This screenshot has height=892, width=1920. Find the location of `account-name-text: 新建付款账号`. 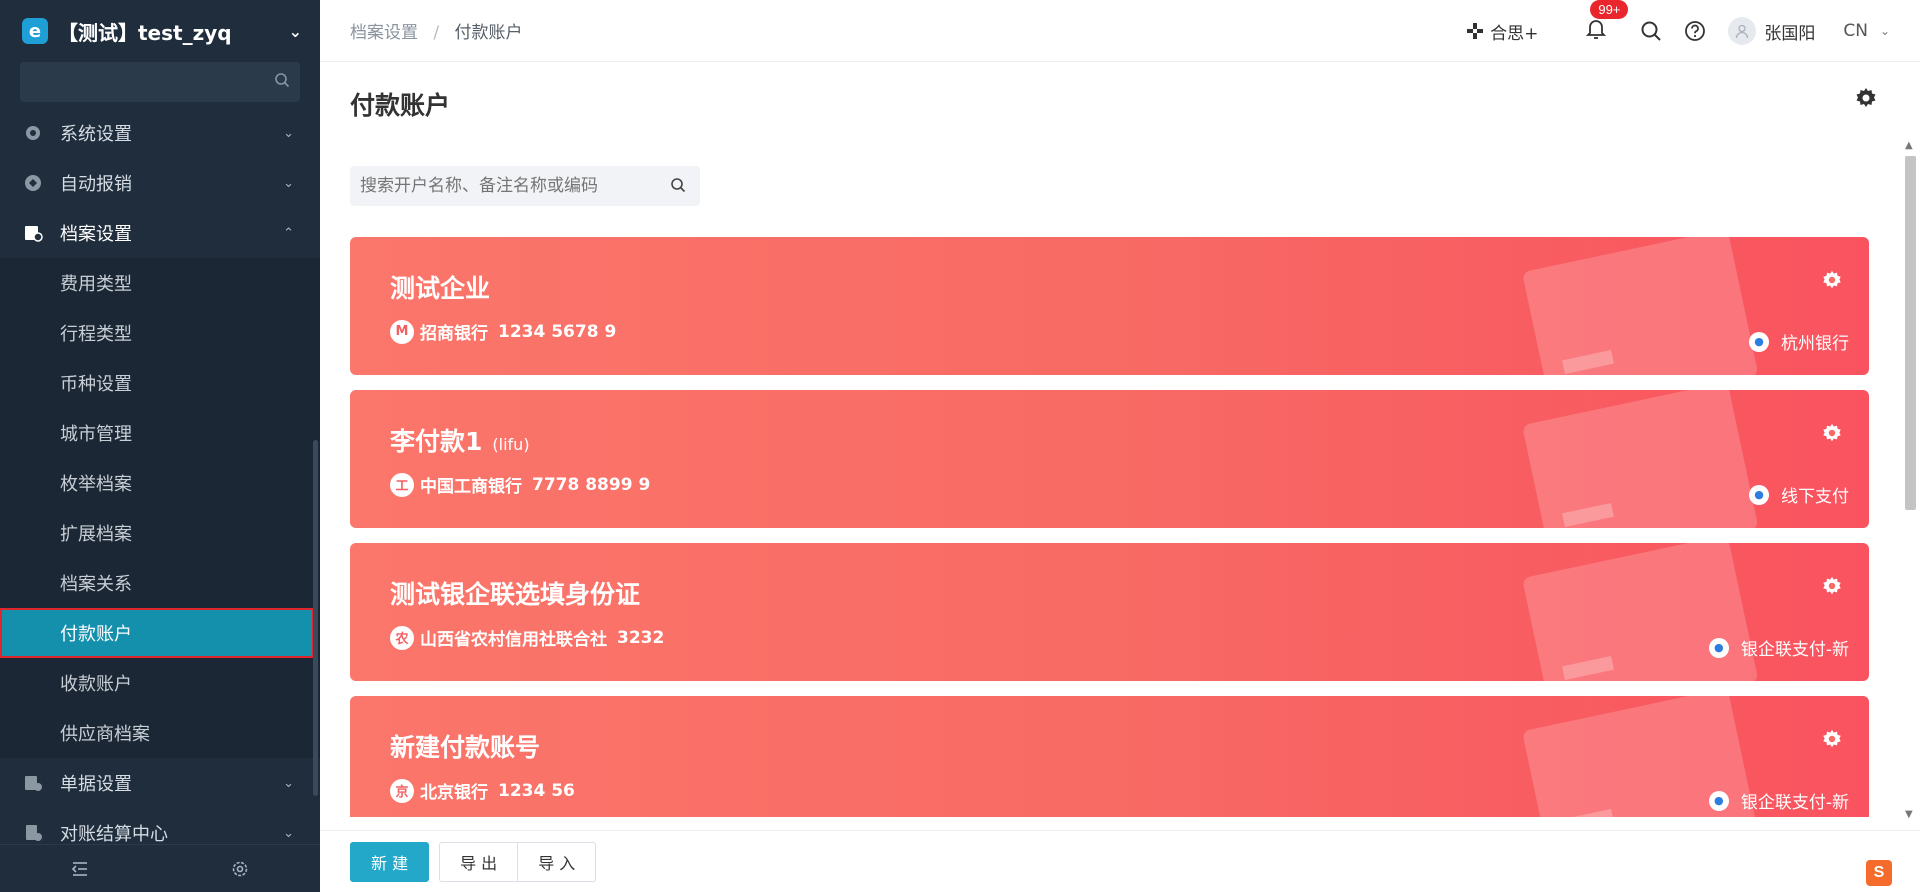

account-name-text: 新建付款账号 is located at coordinates (465, 747).